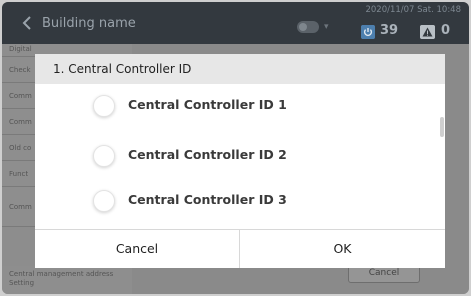 The width and height of the screenshot is (471, 296). I want to click on power-icon, so click(368, 32).